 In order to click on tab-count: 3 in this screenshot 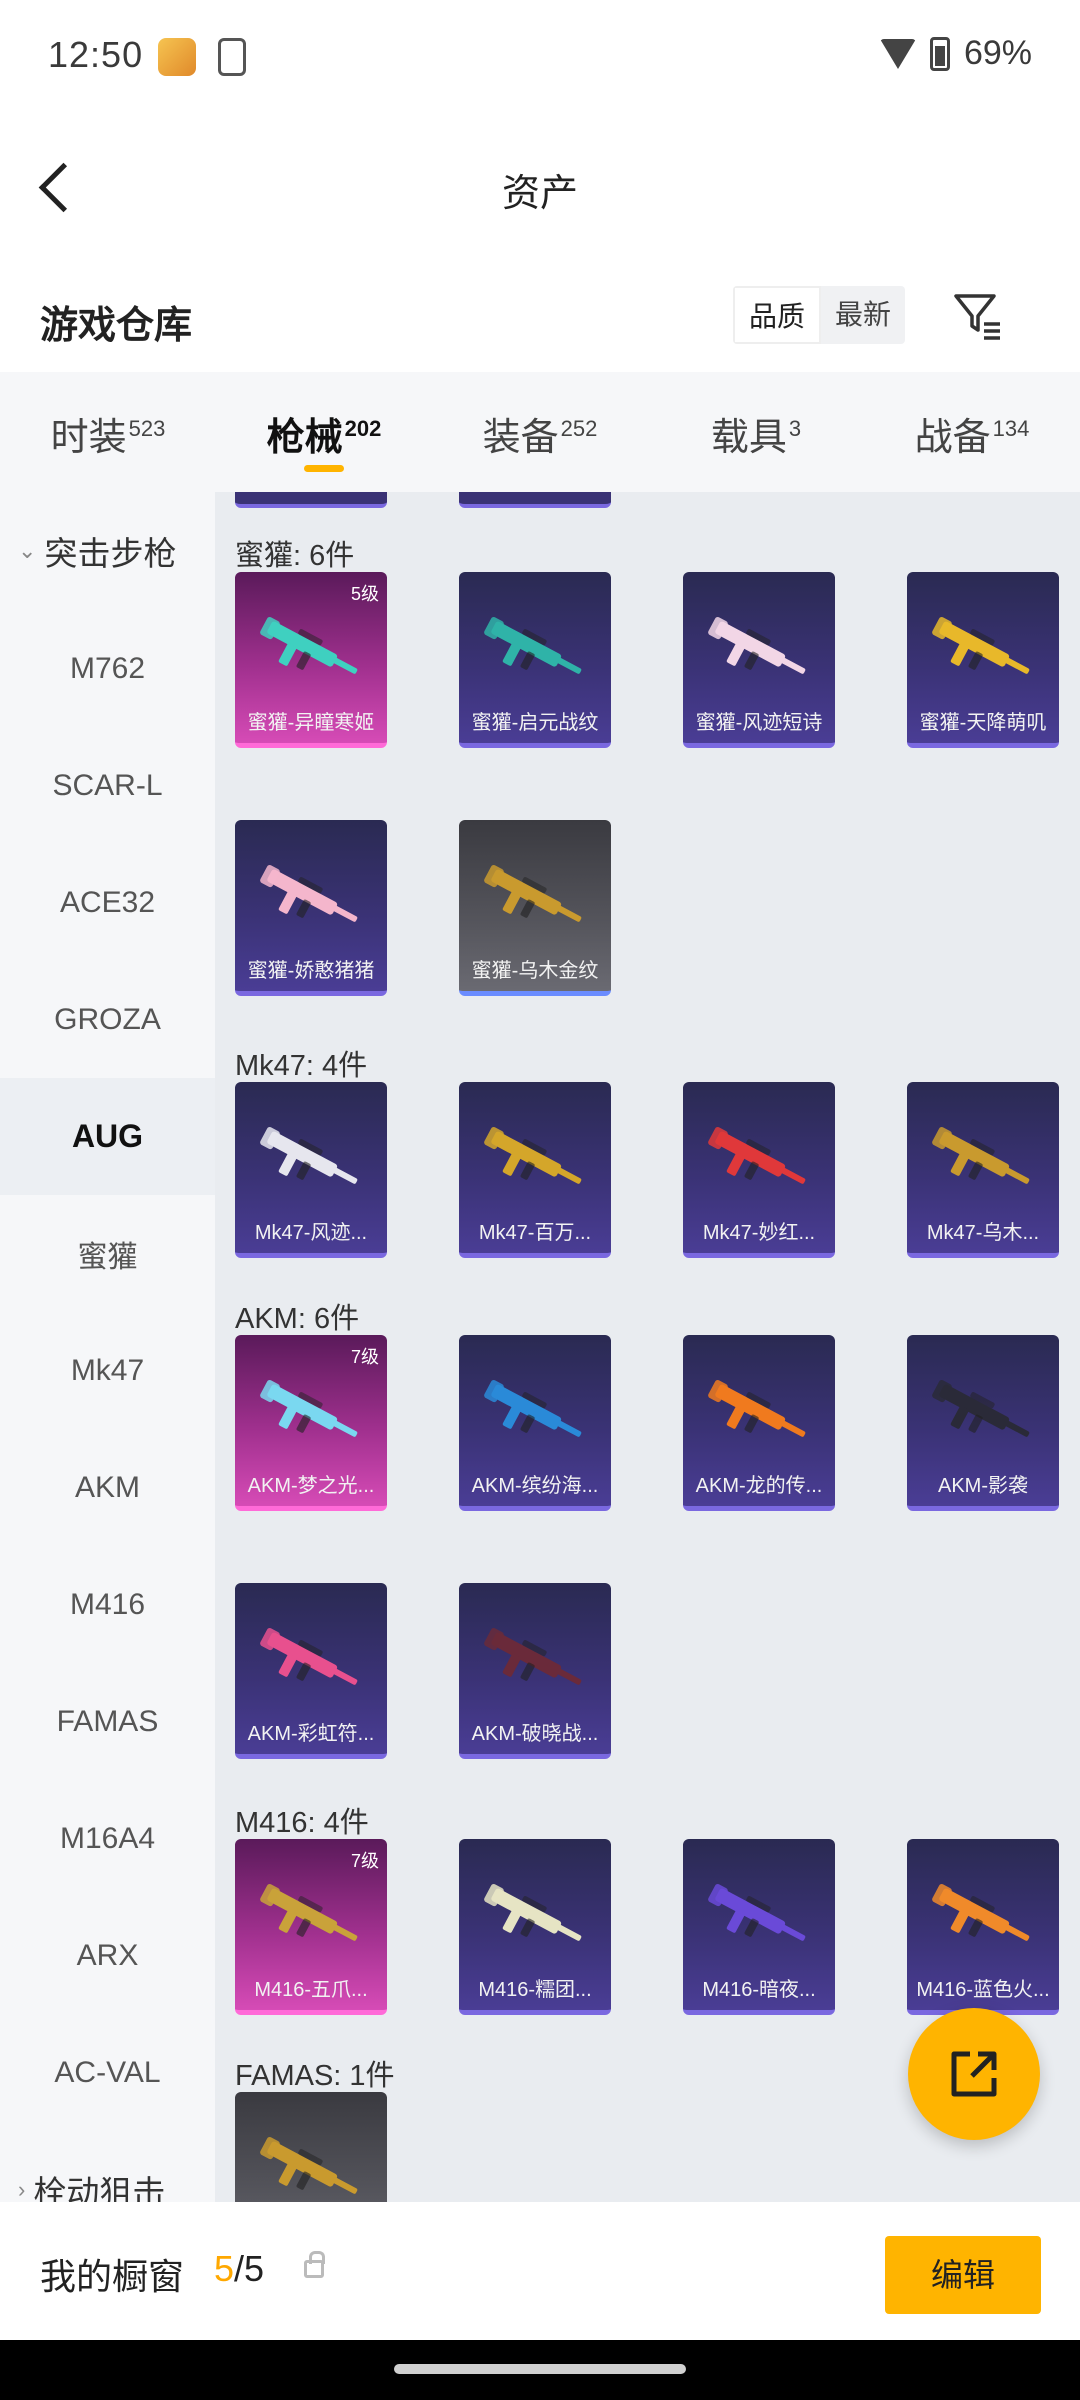, I will do `click(795, 429)`.